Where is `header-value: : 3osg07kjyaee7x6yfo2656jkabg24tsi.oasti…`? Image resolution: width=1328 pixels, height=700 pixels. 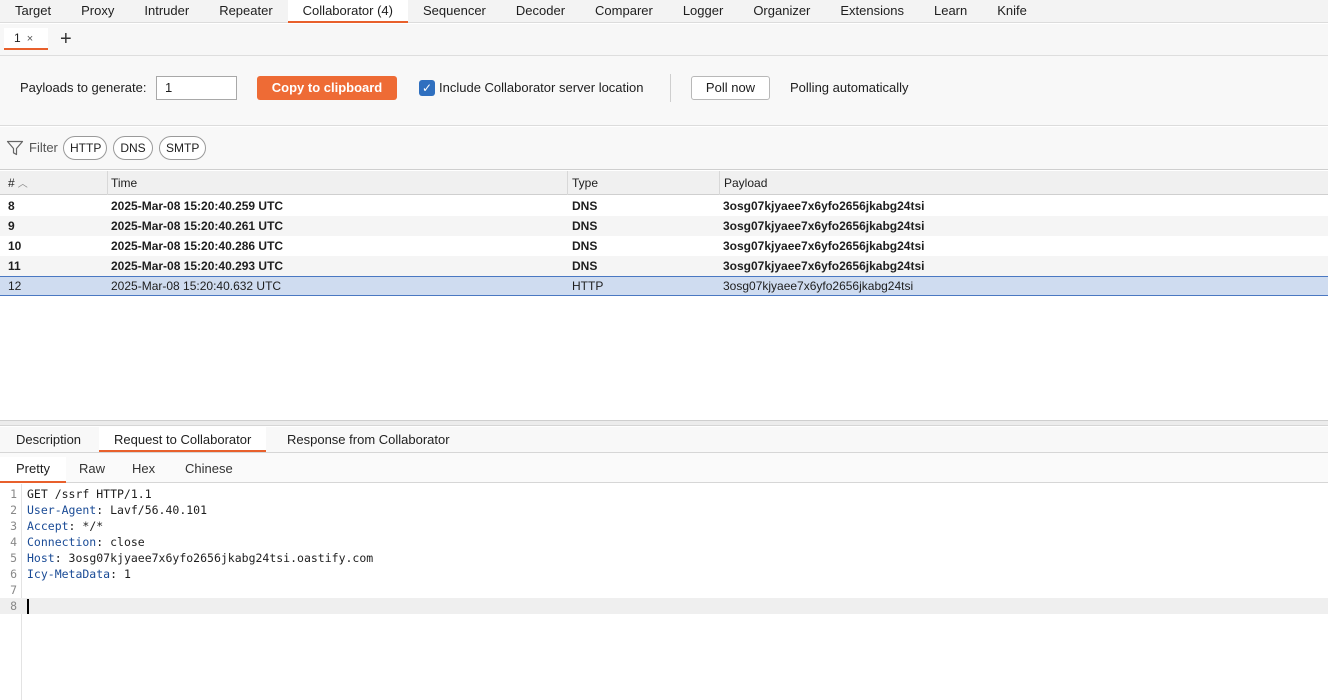
header-value: : 3osg07kjyaee7x6yfo2656jkabg24tsi.oasti… is located at coordinates (214, 558).